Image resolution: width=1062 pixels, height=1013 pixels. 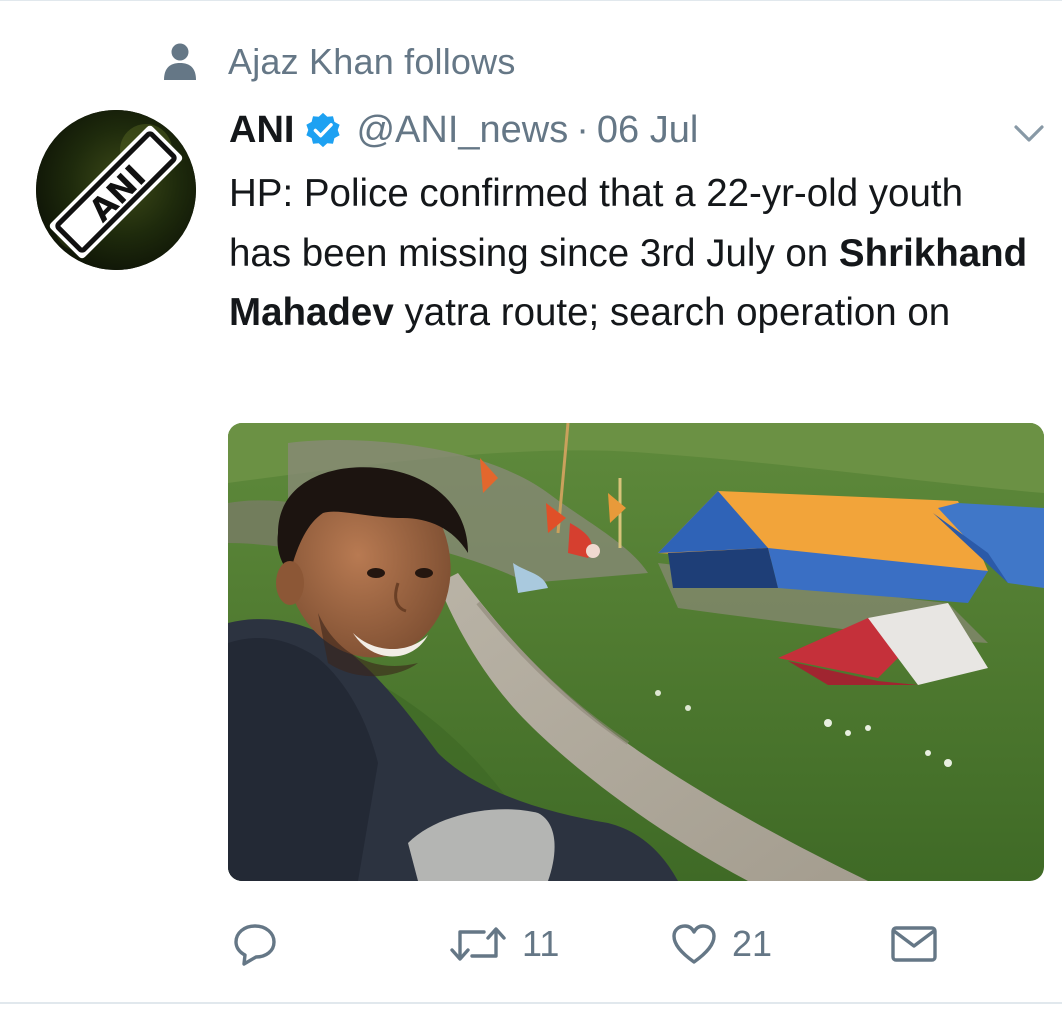 I want to click on avatar: ANI, so click(x=116, y=190).